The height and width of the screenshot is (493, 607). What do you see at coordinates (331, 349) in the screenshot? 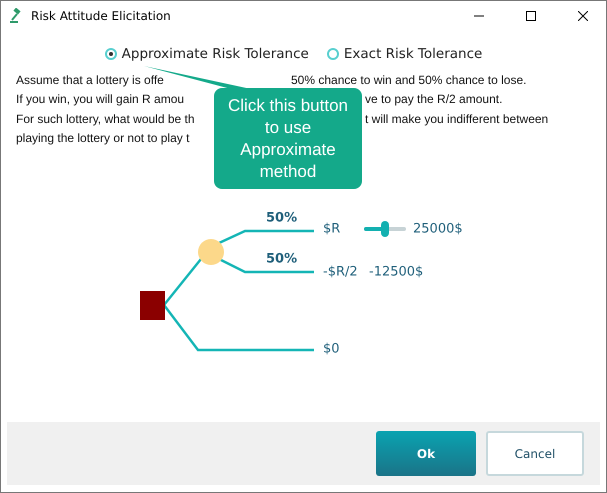
I see `outcome-label: $0` at bounding box center [331, 349].